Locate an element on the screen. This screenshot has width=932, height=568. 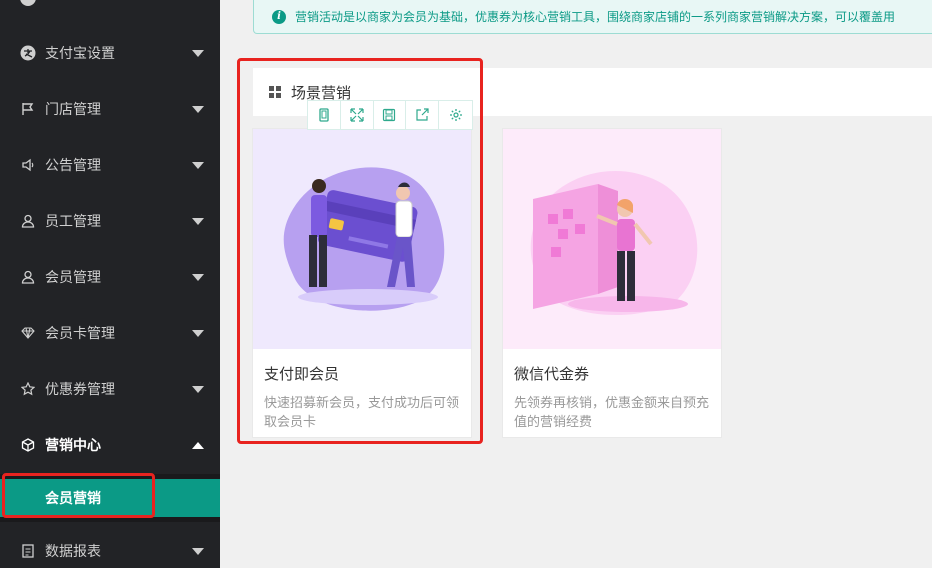
sidebar-item-label: 会员管理 is located at coordinates (73, 278).